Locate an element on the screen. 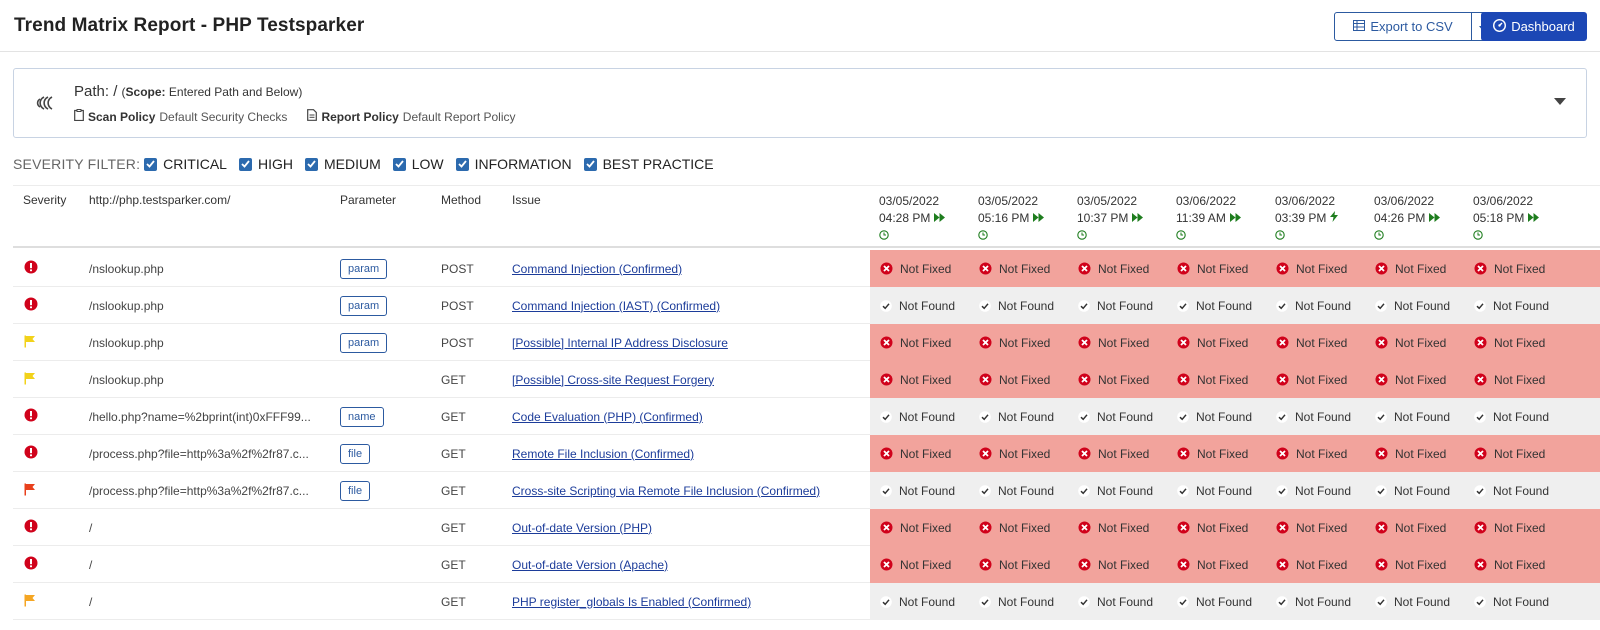 The image size is (1600, 630). severity-filter-low: LOW is located at coordinates (418, 164).